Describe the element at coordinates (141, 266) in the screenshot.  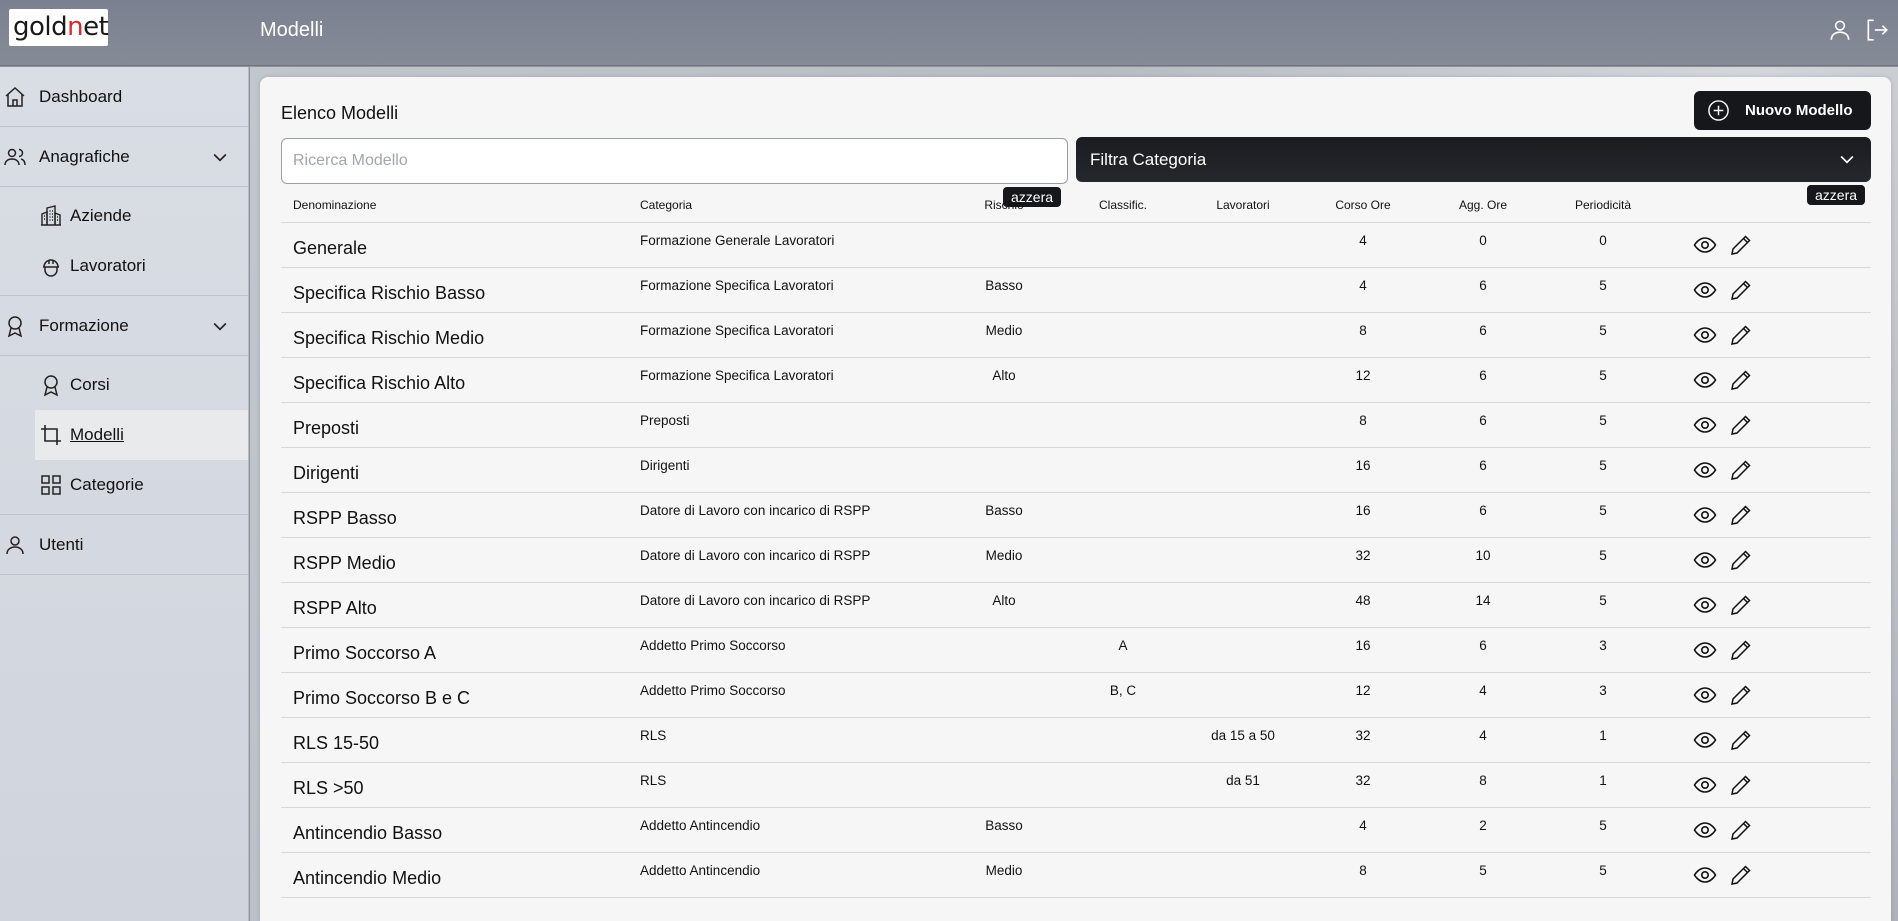
I see `sidebar-item-lavoratori: Lavoratori` at that location.